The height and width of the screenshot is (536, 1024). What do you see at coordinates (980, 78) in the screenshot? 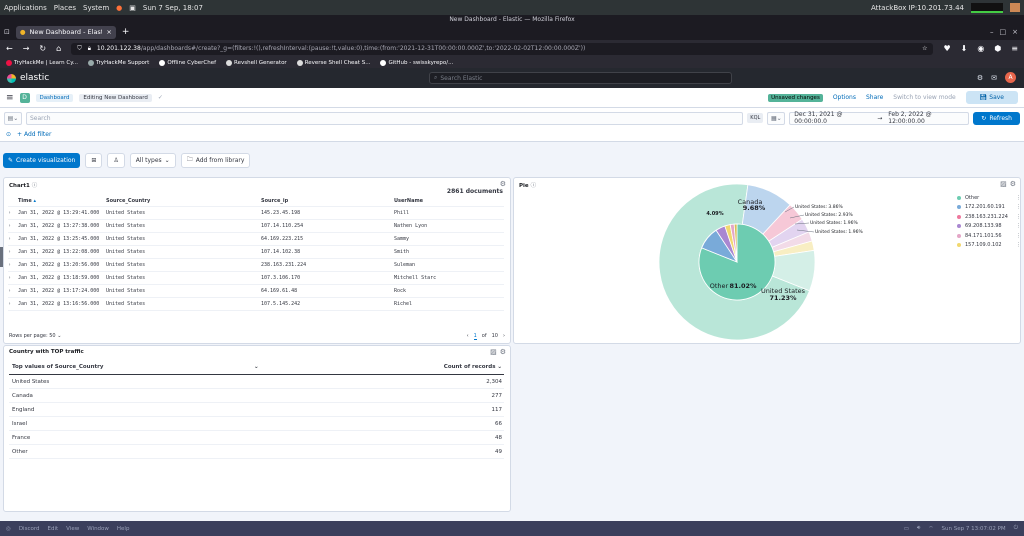
I see `help-icon: ⚙` at bounding box center [980, 78].